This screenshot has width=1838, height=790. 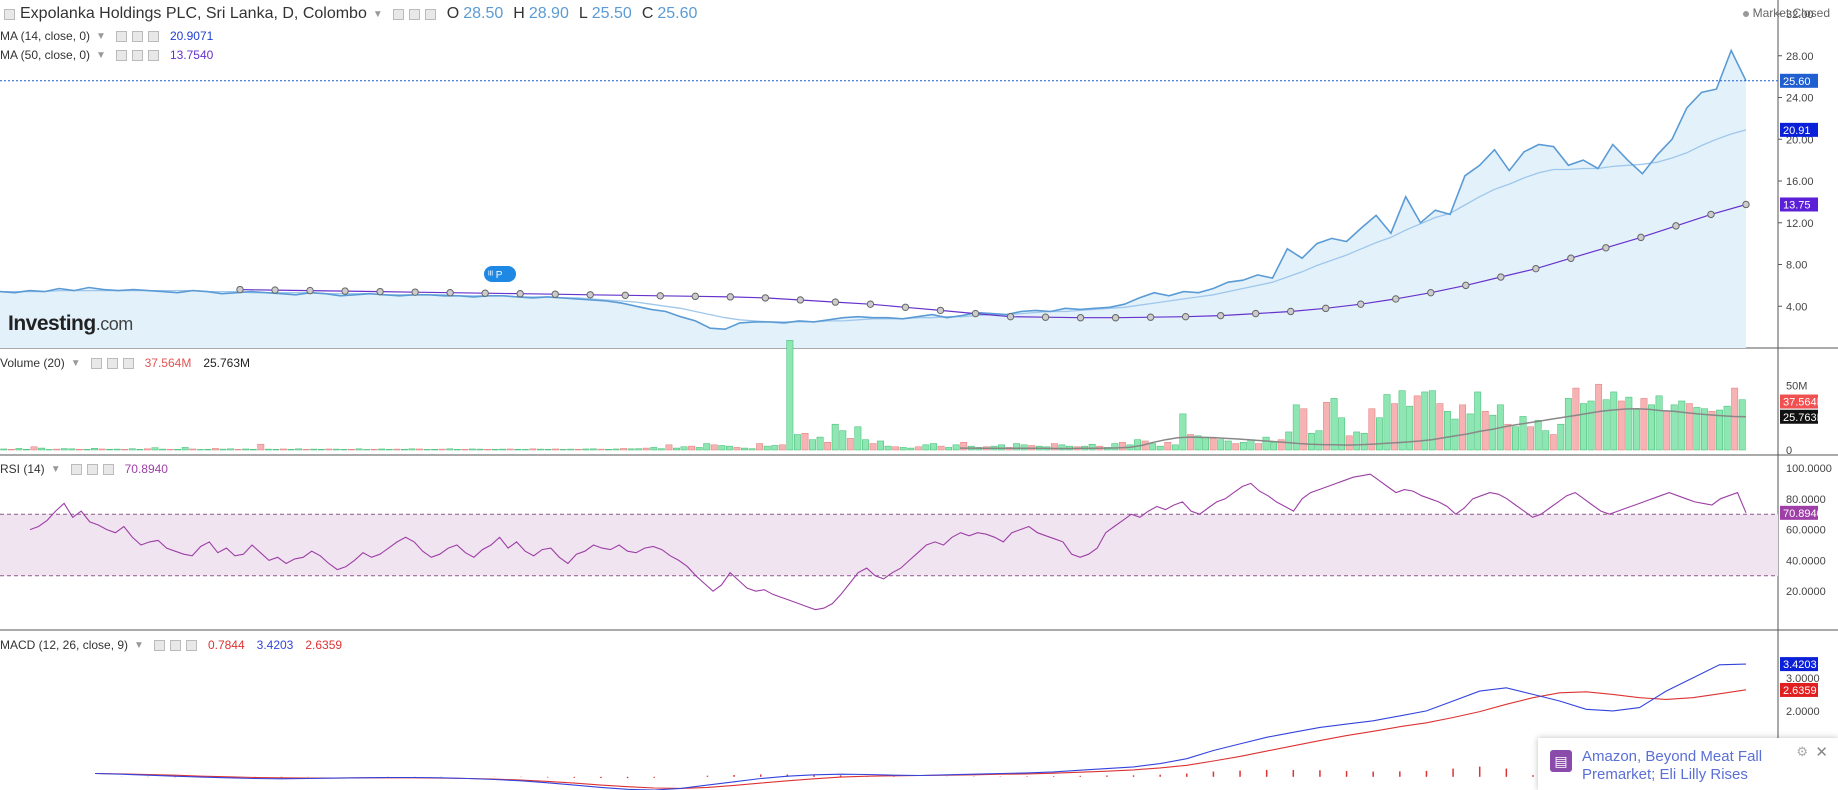 I want to click on close-icon: ✕, so click(x=1821, y=752).